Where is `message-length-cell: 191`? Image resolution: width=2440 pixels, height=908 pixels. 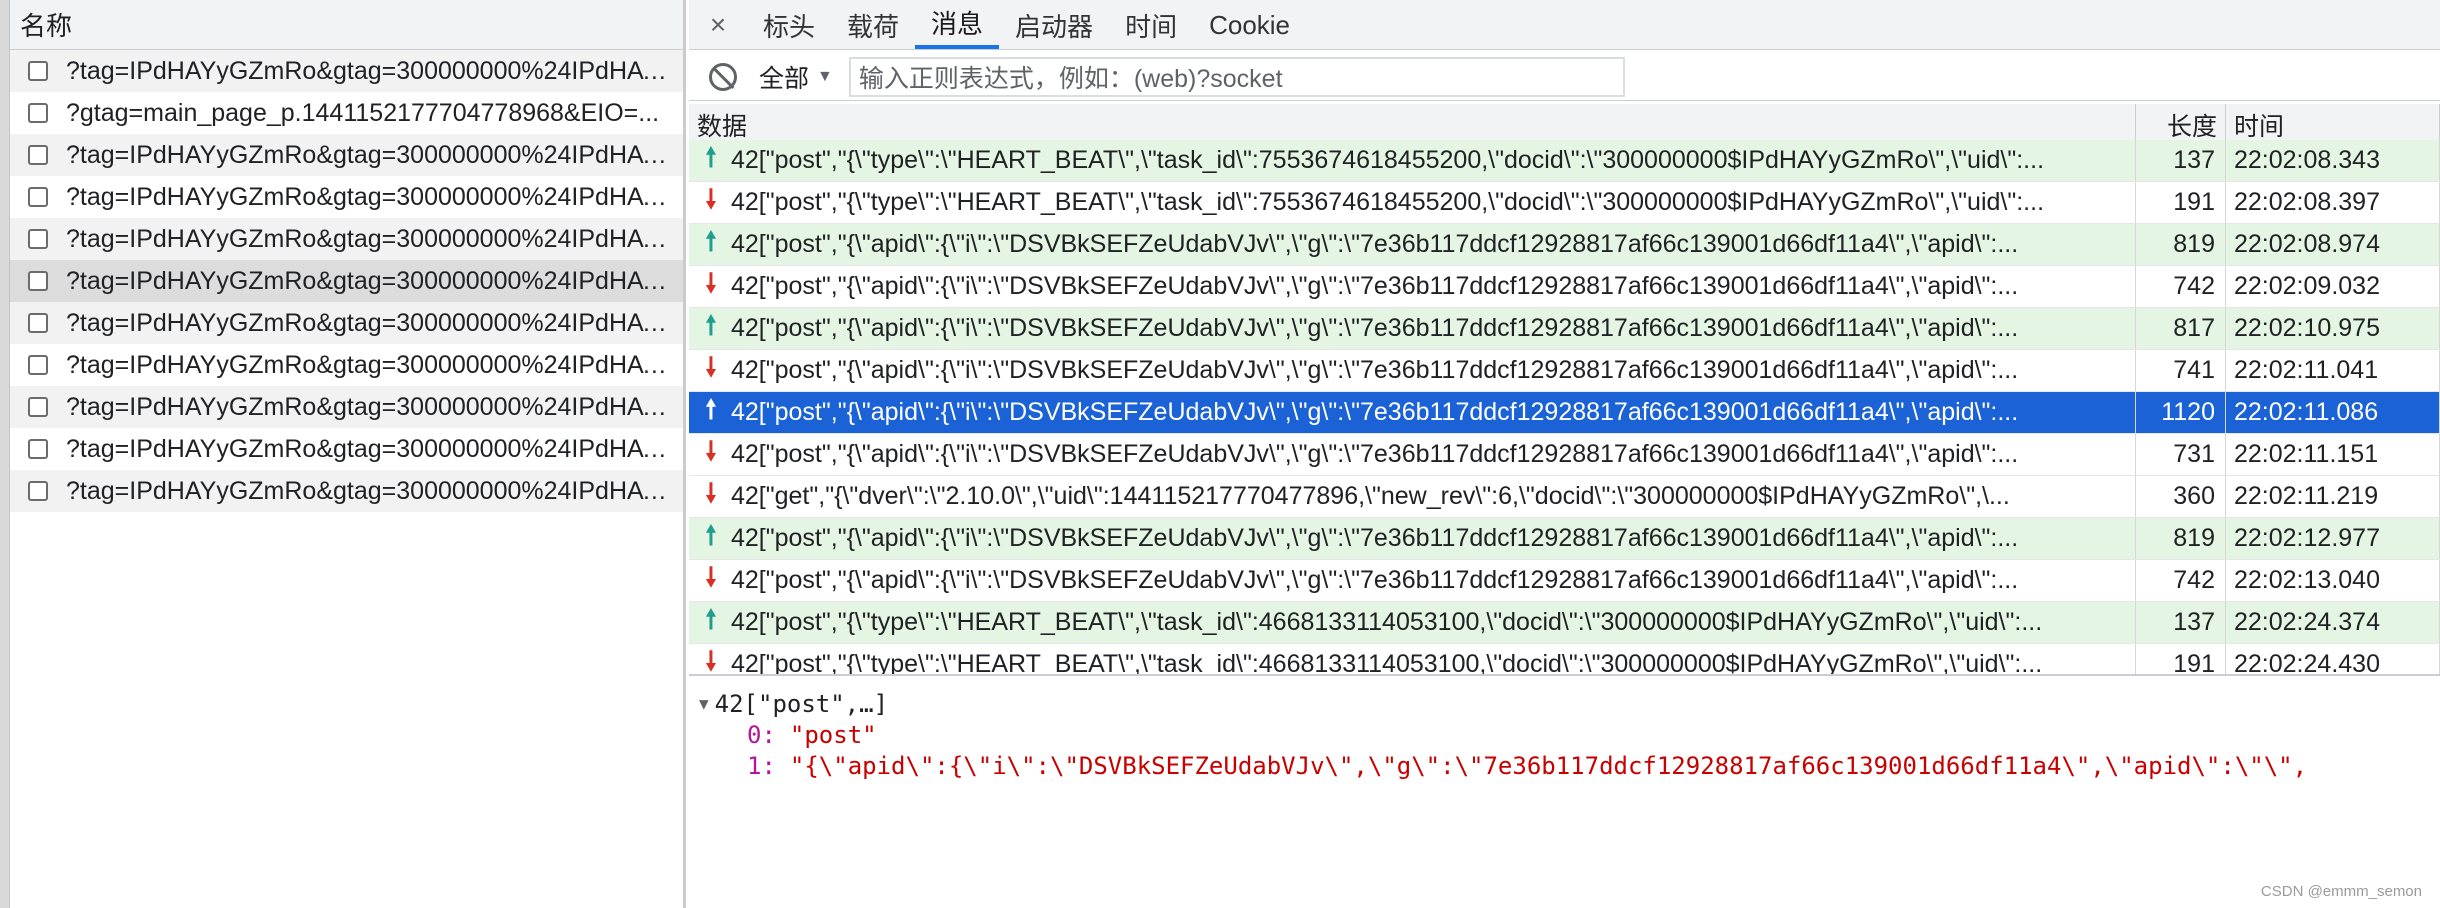 message-length-cell: 191 is located at coordinates (2181, 202).